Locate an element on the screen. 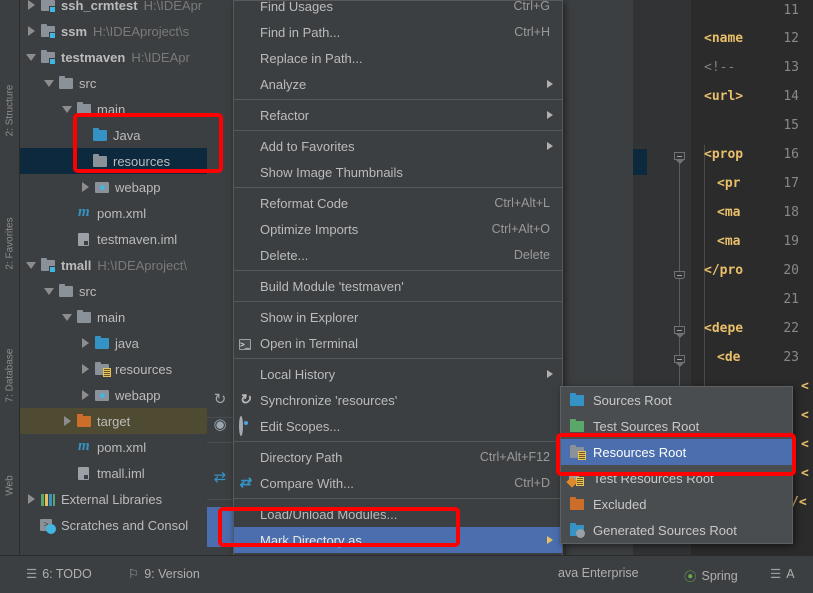 Image resolution: width=813 pixels, height=593 pixels. menu-item-optimize-imports: Optimize Imports Ctrl+Alt+O is located at coordinates (398, 229).